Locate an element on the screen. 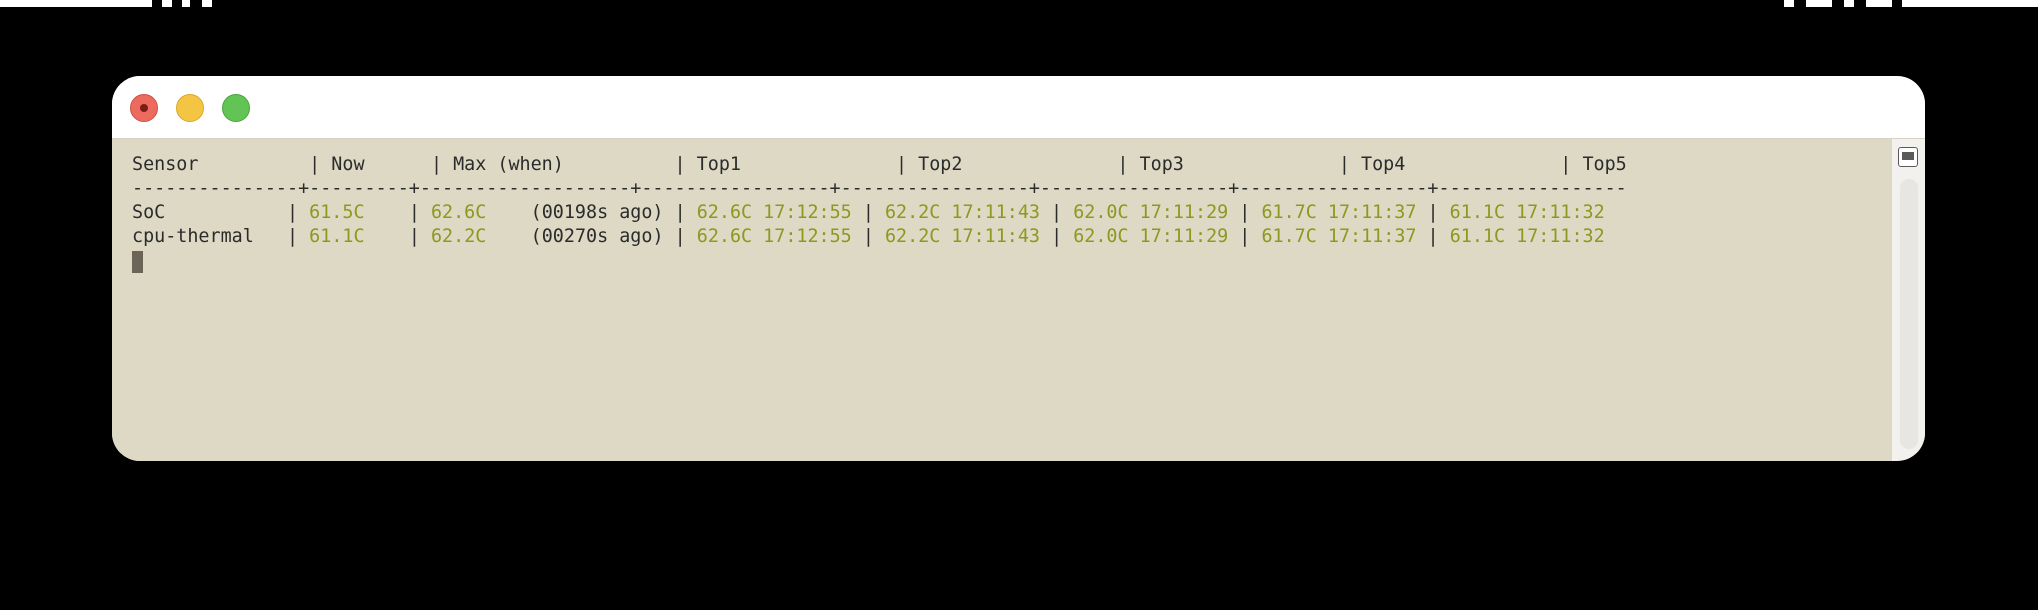 The width and height of the screenshot is (2038, 610). max-value: 62.2C is located at coordinates (458, 236).